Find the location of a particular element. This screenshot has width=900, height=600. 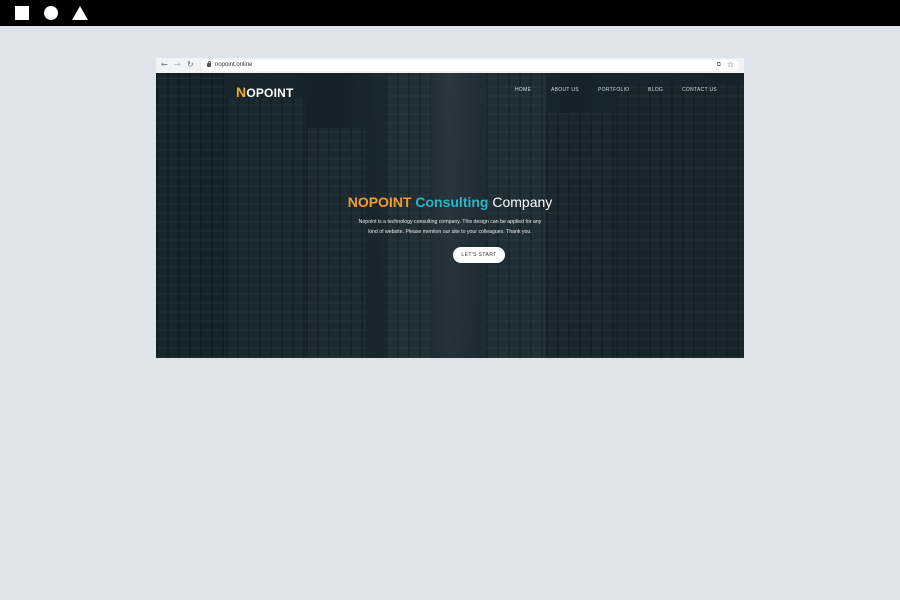

logo-text: OPOINT is located at coordinates (270, 93).